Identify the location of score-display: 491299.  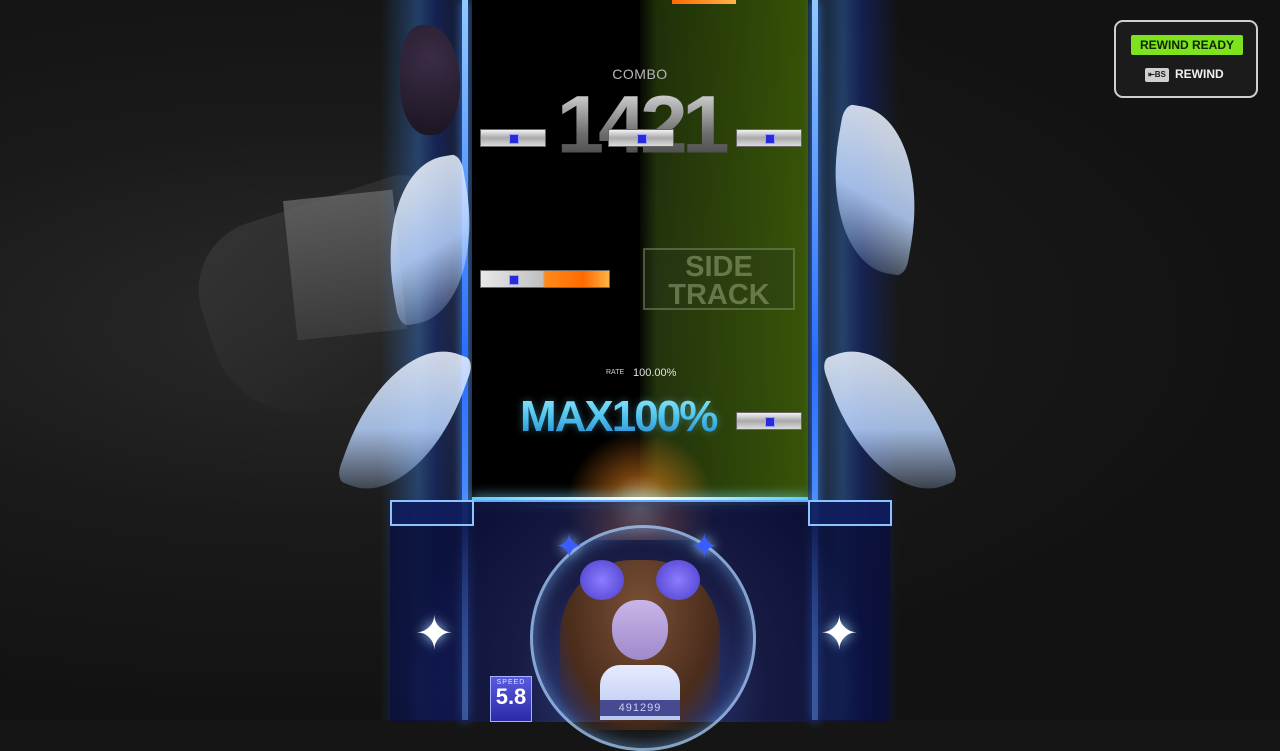
(640, 708).